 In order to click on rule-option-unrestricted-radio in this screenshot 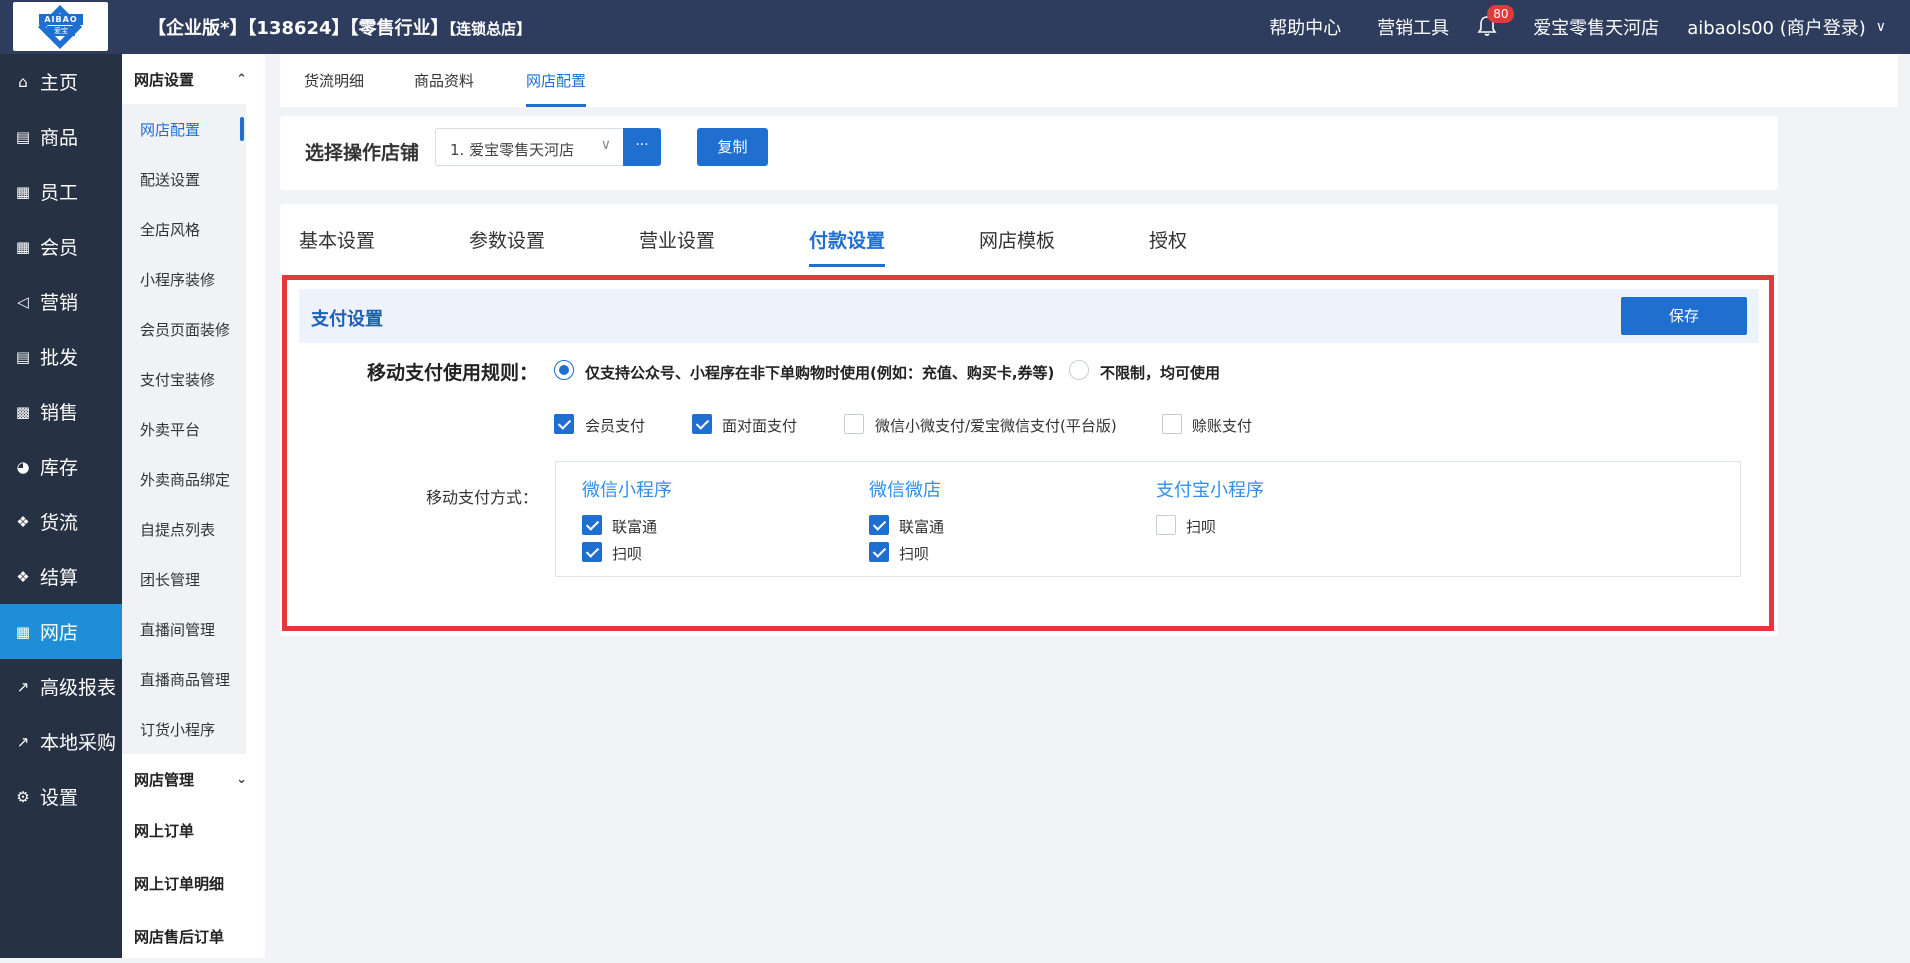, I will do `click(1079, 370)`.